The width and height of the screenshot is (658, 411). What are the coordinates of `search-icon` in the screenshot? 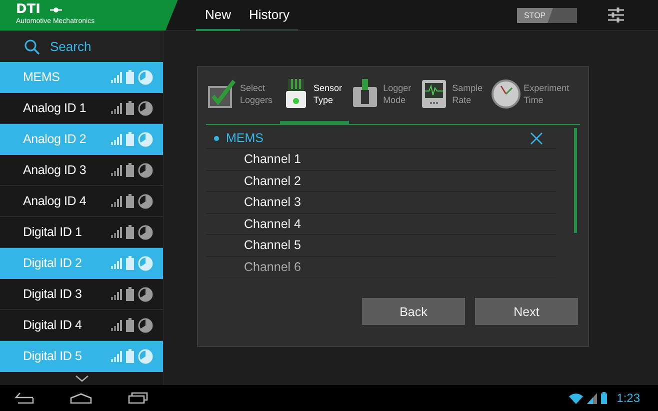 It's located at (32, 46).